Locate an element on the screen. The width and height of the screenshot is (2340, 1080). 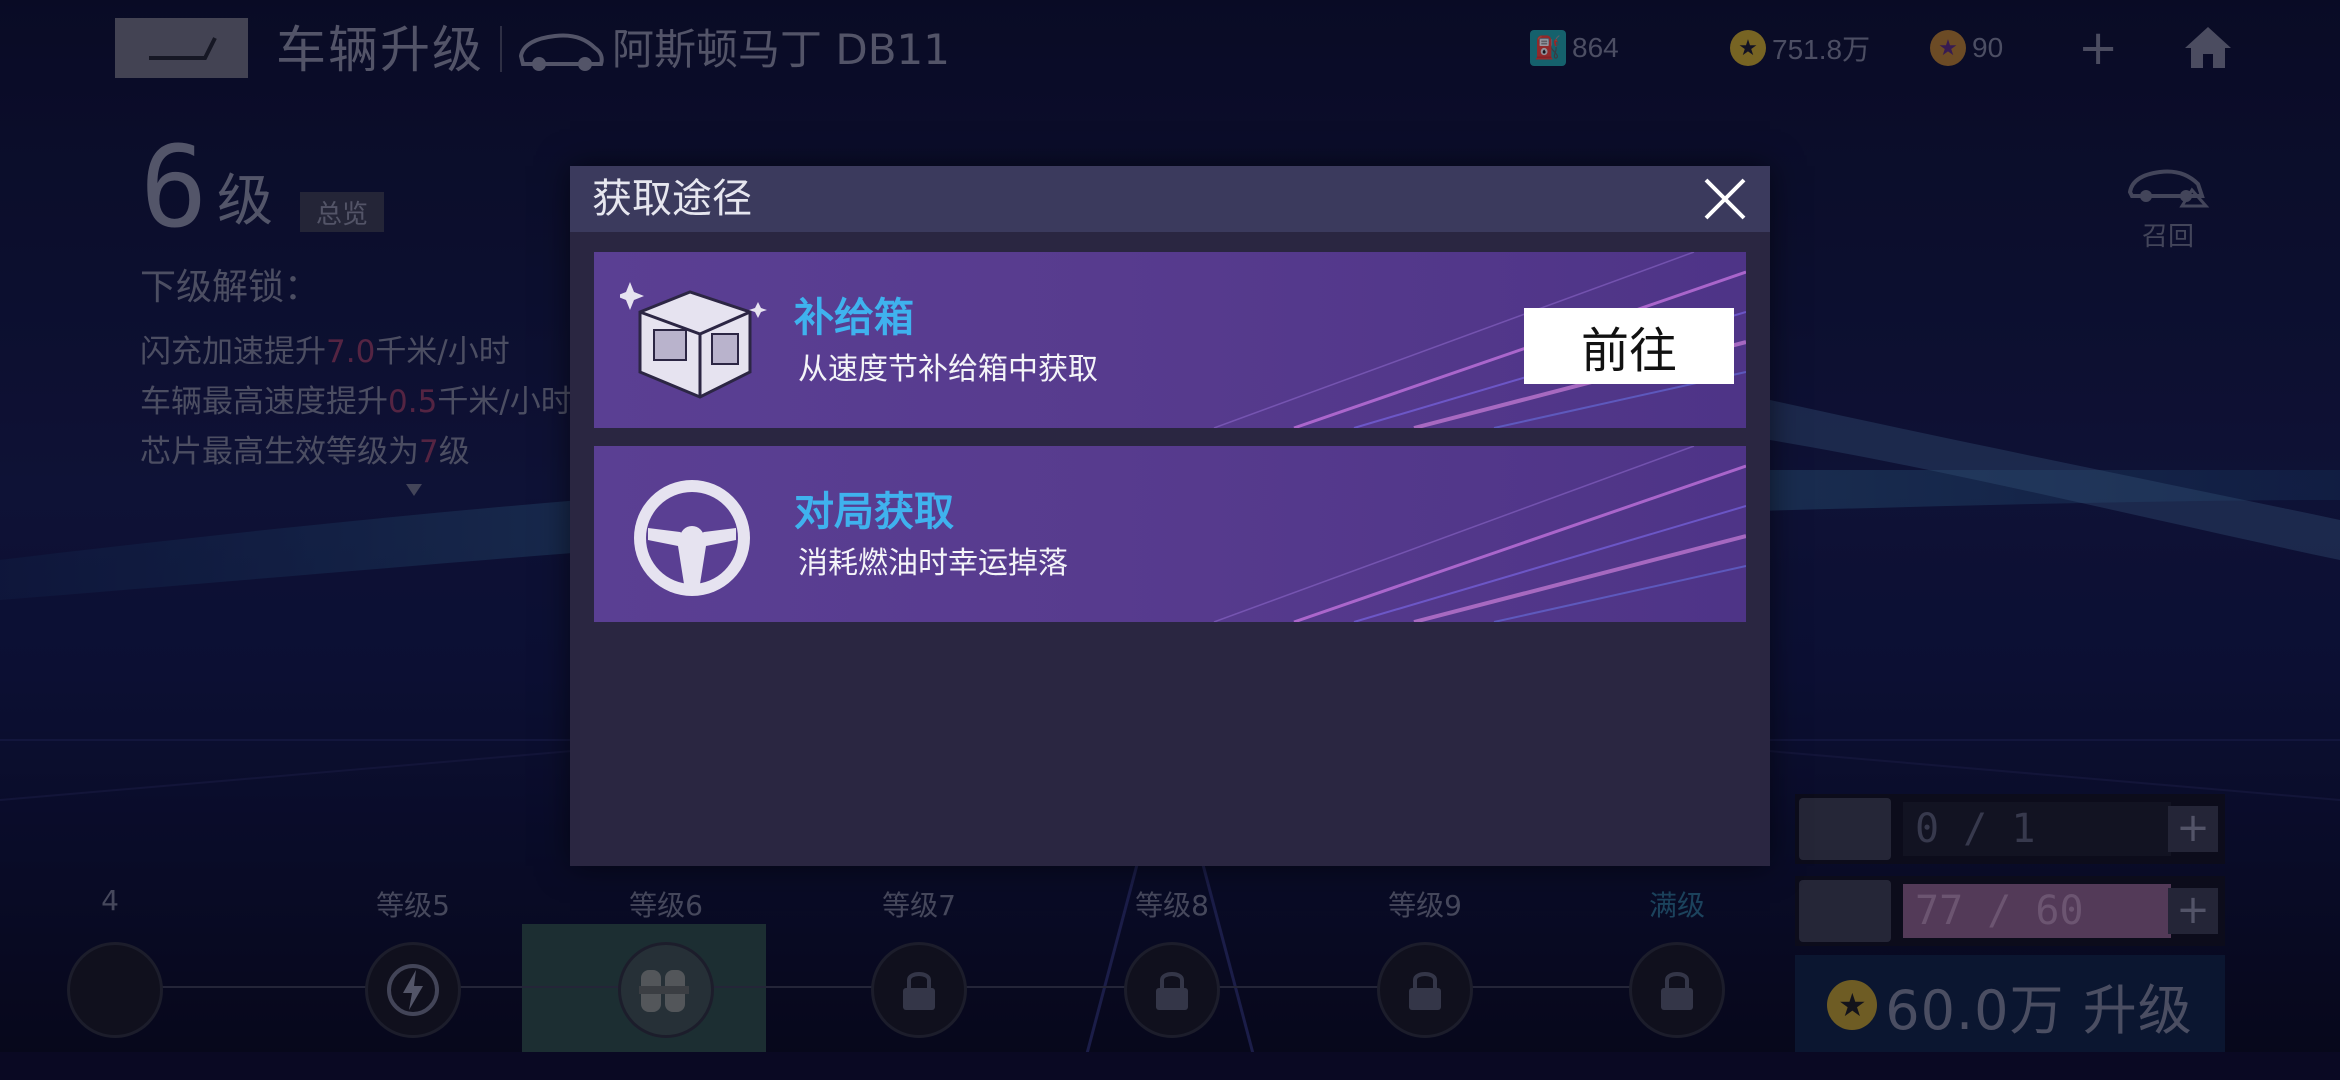
dialog-header: 获取途径 is located at coordinates (1170, 199).